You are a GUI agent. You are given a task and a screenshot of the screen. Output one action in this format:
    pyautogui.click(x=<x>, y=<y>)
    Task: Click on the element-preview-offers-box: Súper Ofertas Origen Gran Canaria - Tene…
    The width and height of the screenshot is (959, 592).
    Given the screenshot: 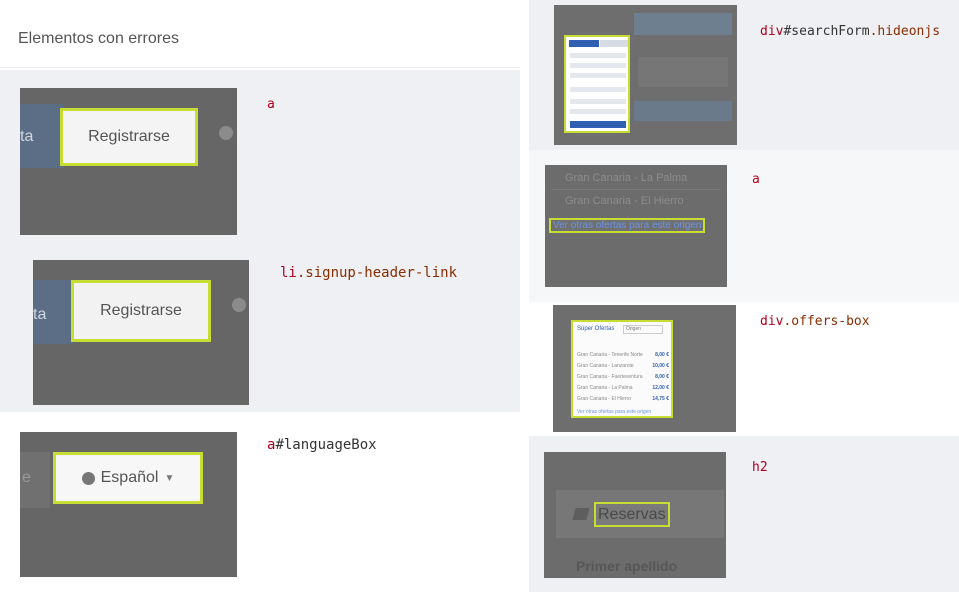 What is the action you would take?
    pyautogui.click(x=644, y=368)
    